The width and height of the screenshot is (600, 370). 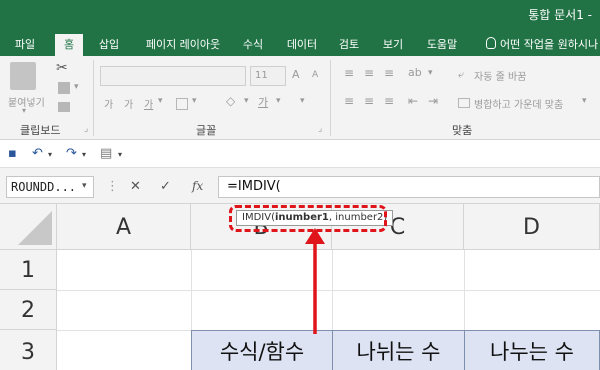 What do you see at coordinates (64, 88) in the screenshot?
I see `copy-icon` at bounding box center [64, 88].